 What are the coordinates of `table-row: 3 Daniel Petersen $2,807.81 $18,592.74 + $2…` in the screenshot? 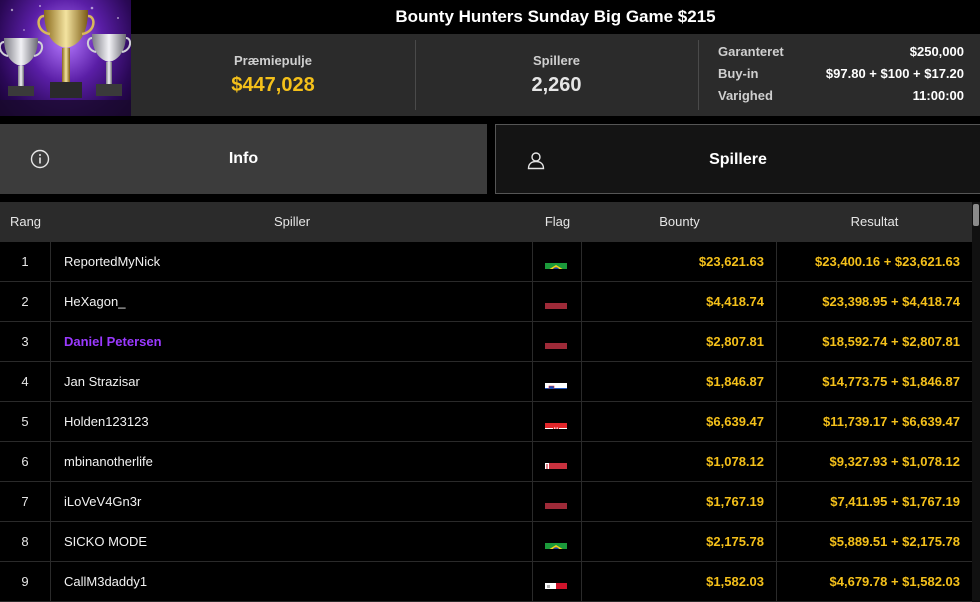 It's located at (486, 342).